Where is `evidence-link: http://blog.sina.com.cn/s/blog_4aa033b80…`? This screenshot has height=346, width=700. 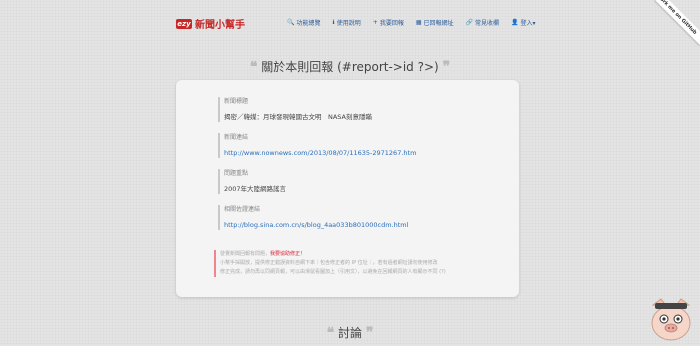
evidence-link: http://blog.sina.com.cn/s/blog_4aa033b80… is located at coordinates (316, 225).